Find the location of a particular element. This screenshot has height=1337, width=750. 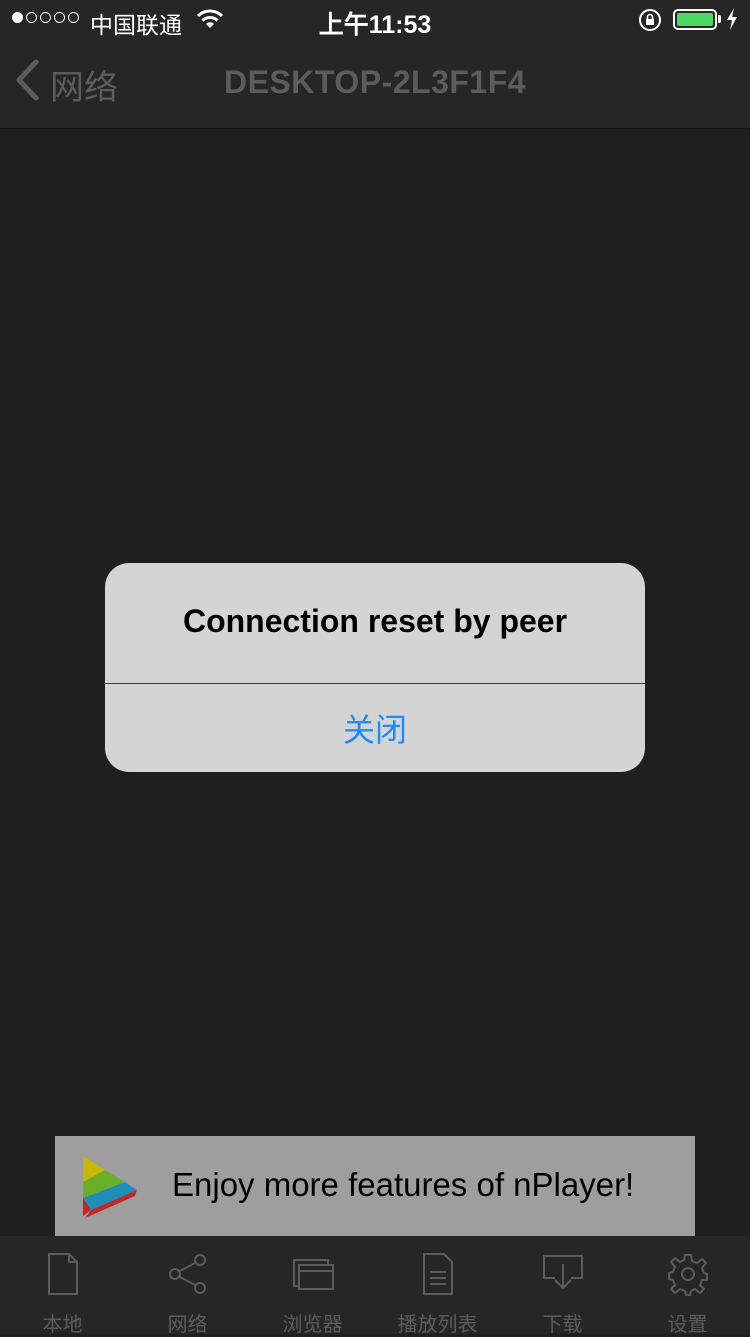

rotation-lock-icon is located at coordinates (650, 23).